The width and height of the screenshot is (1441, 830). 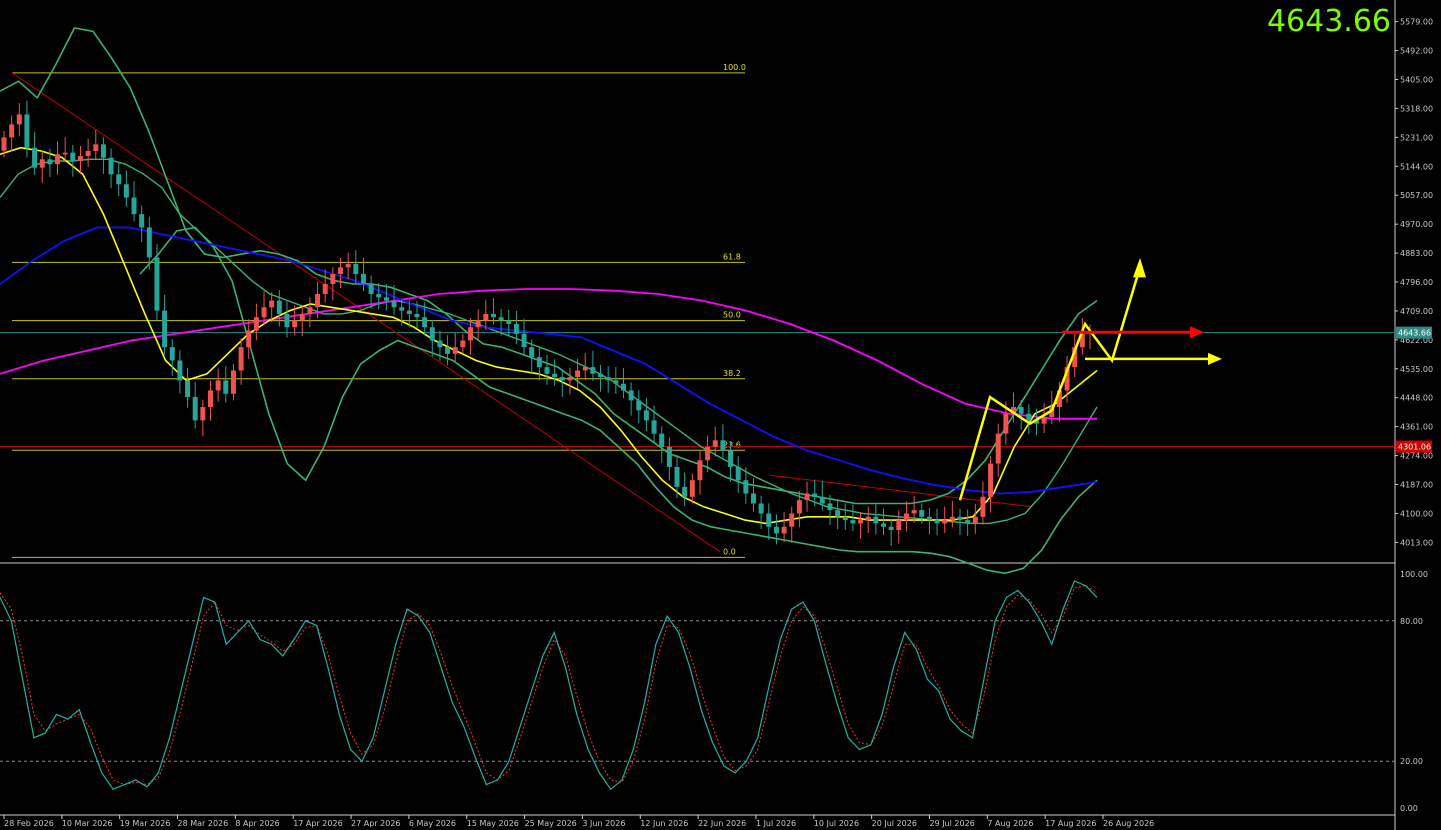 What do you see at coordinates (1416, 485) in the screenshot?
I see `y-tick-label: 4187.00` at bounding box center [1416, 485].